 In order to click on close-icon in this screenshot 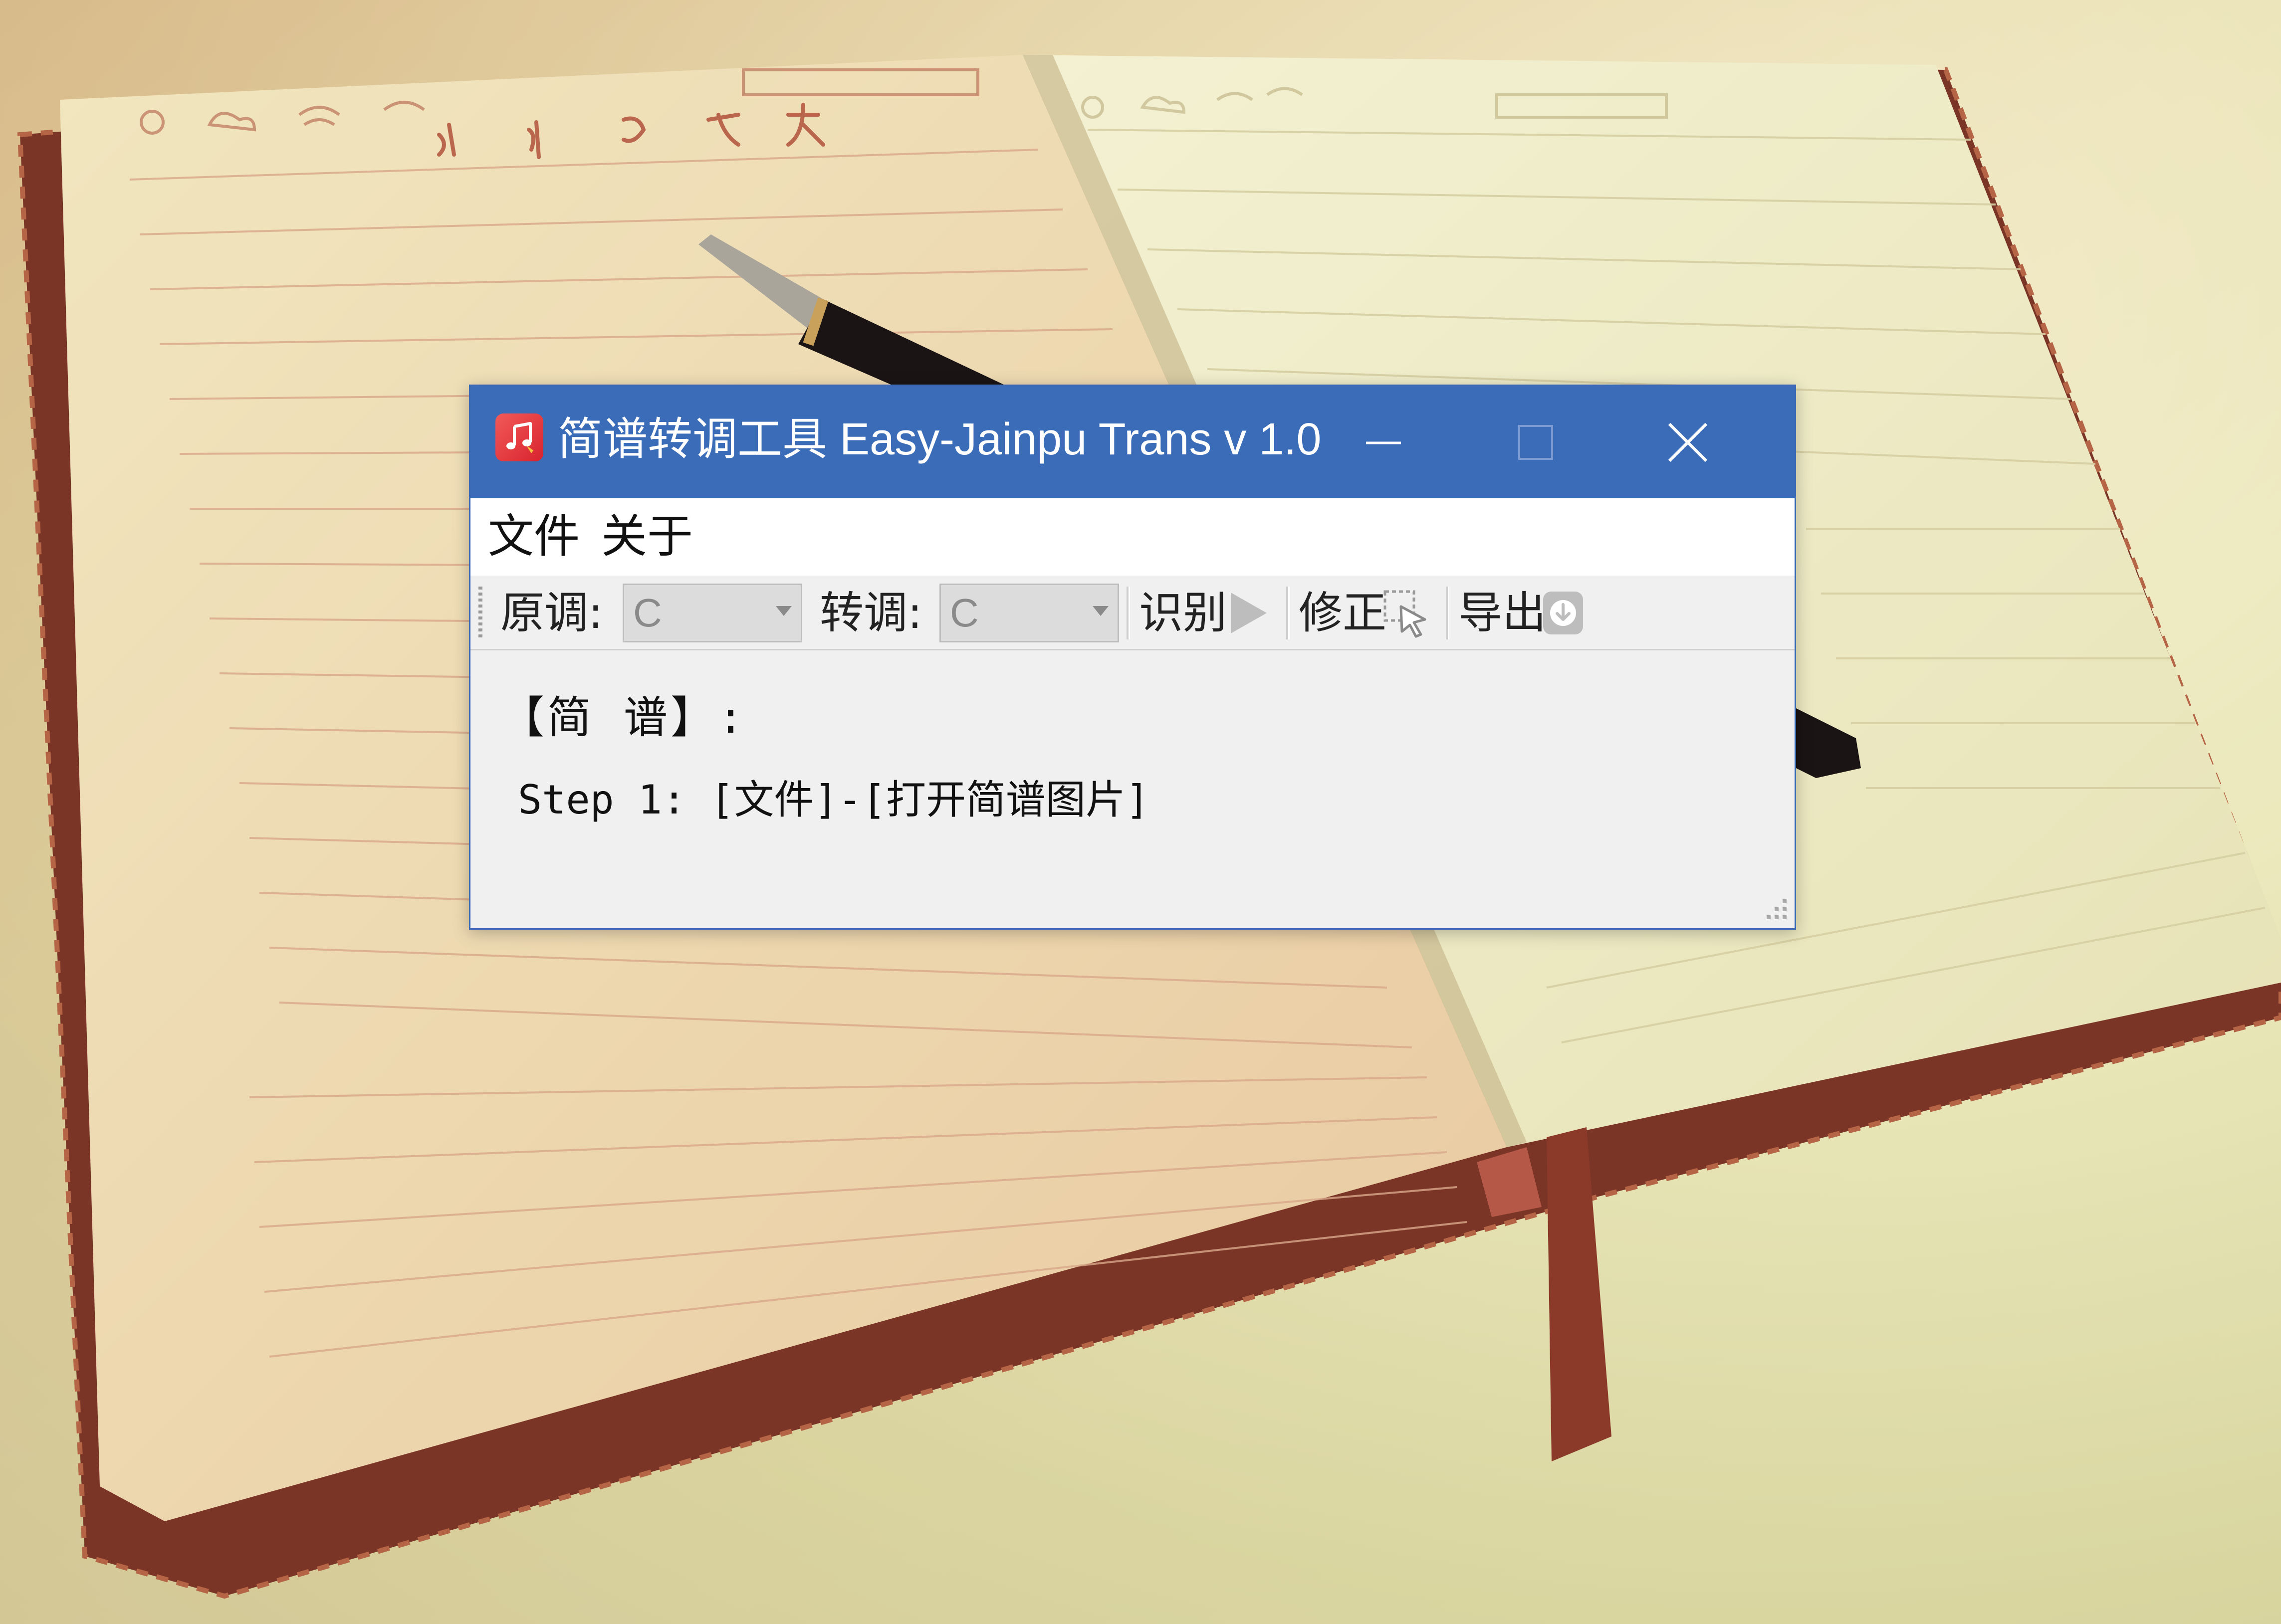, I will do `click(1688, 442)`.